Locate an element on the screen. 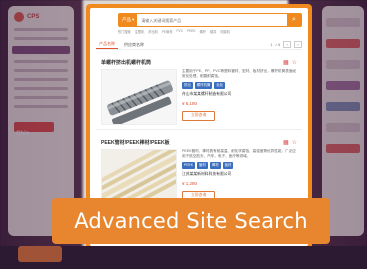 This screenshot has height=269, width=367. brand-name: CPS is located at coordinates (33, 17).